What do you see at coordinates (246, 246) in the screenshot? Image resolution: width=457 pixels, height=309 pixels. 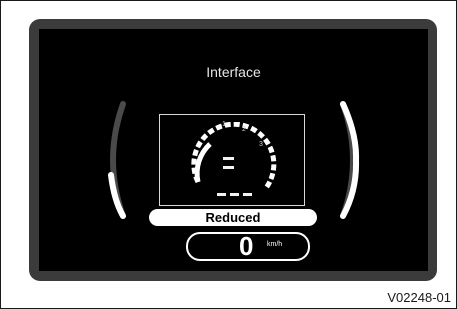 I see `speed-value: 0` at bounding box center [246, 246].